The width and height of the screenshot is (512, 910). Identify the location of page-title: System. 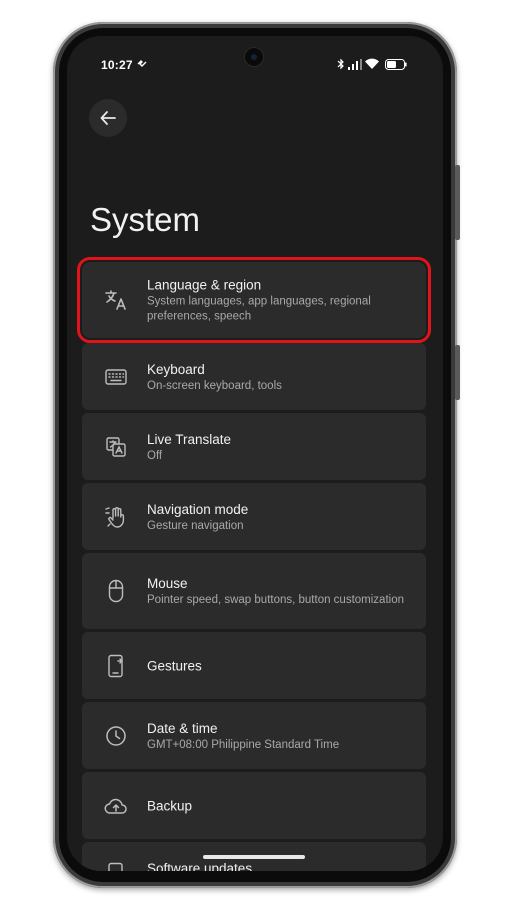
(145, 219).